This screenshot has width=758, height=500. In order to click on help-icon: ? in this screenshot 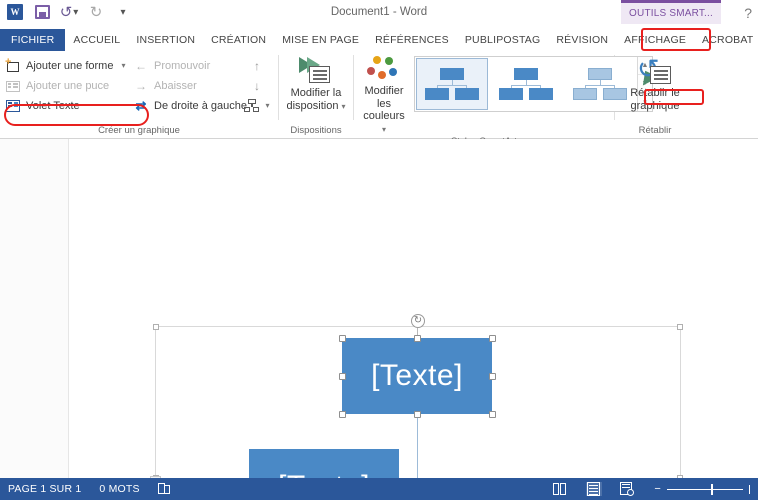, I will do `click(748, 13)`.